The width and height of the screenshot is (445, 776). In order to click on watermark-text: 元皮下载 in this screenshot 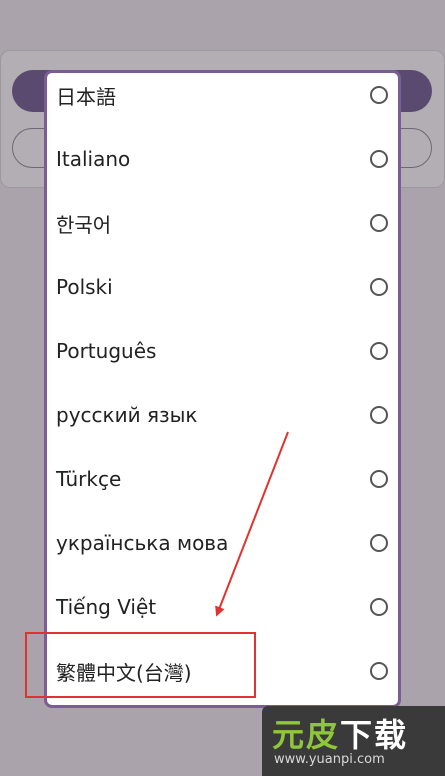, I will do `click(340, 735)`.